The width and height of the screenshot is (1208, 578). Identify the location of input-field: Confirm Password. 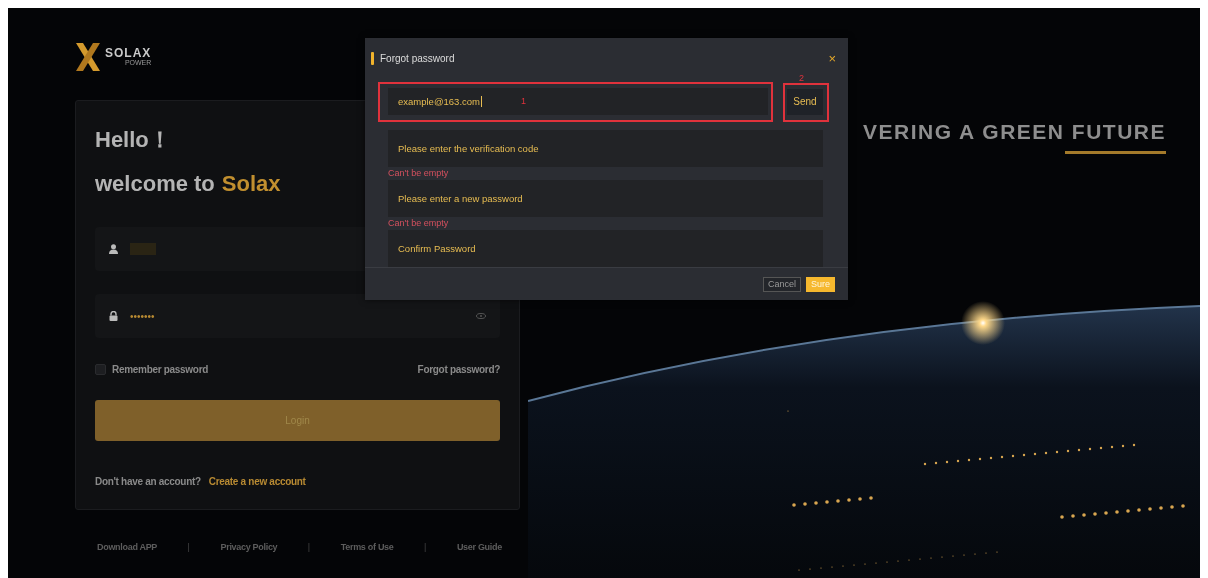
(605, 248).